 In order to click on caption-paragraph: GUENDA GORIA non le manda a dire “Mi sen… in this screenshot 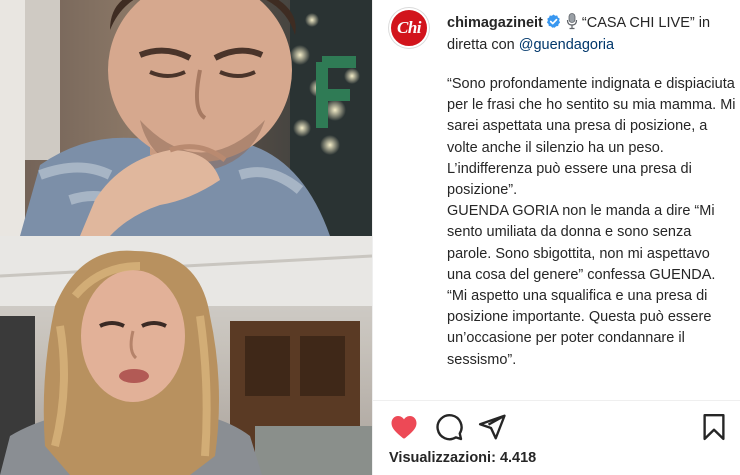, I will do `click(581, 243)`.